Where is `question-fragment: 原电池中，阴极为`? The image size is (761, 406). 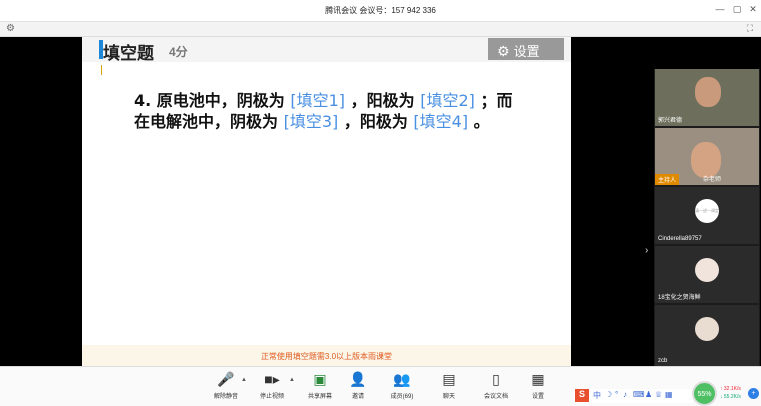 question-fragment: 原电池中，阴极为 is located at coordinates (223, 100).